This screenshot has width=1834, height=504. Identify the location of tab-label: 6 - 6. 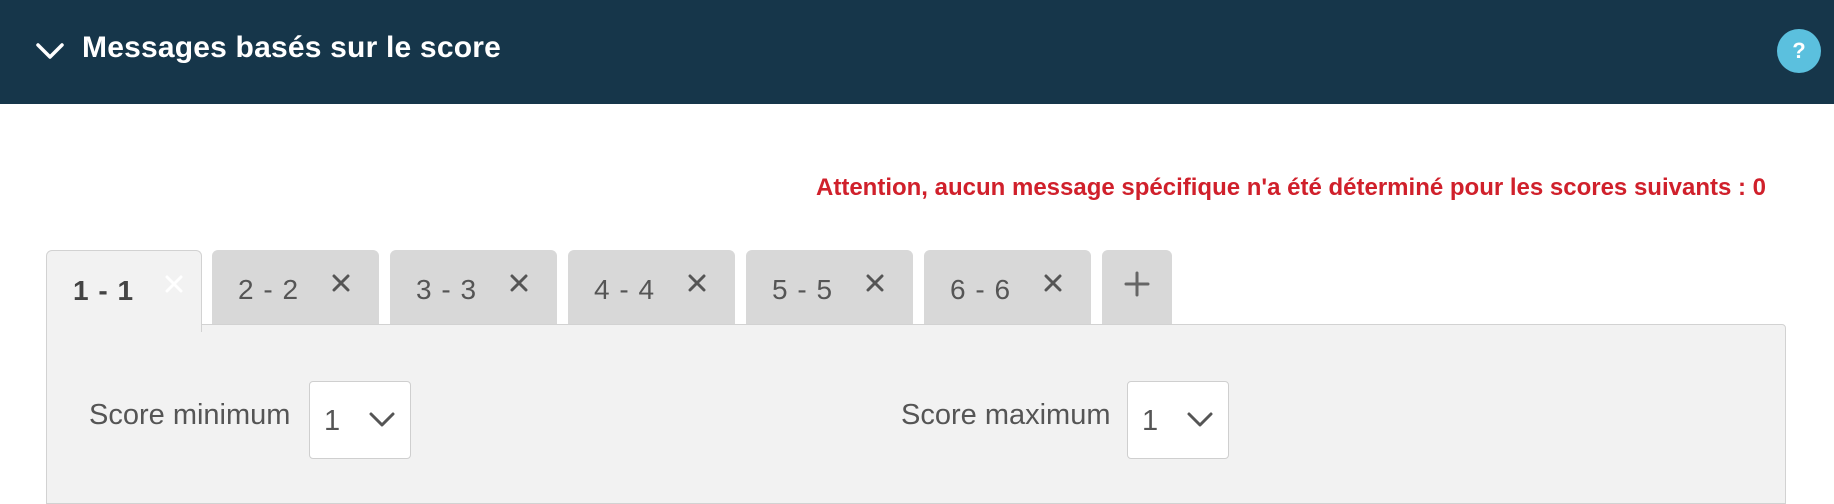
(981, 289).